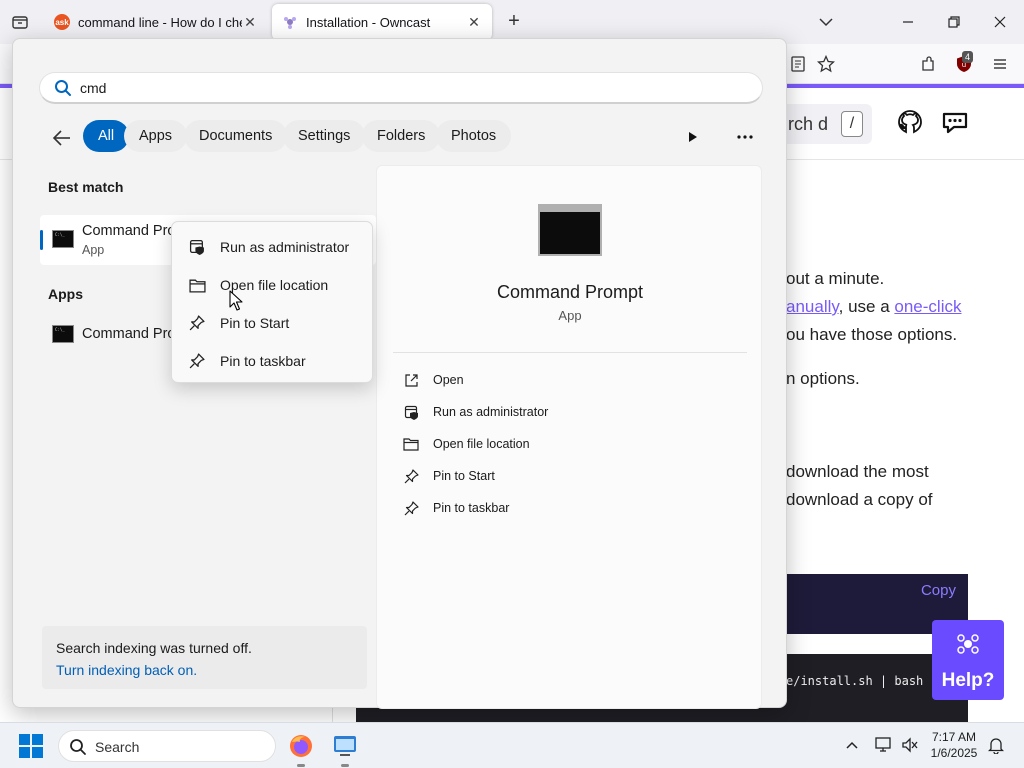 The image size is (1024, 768). I want to click on ctx-pin-to-start: Pin to Start, so click(273, 323).